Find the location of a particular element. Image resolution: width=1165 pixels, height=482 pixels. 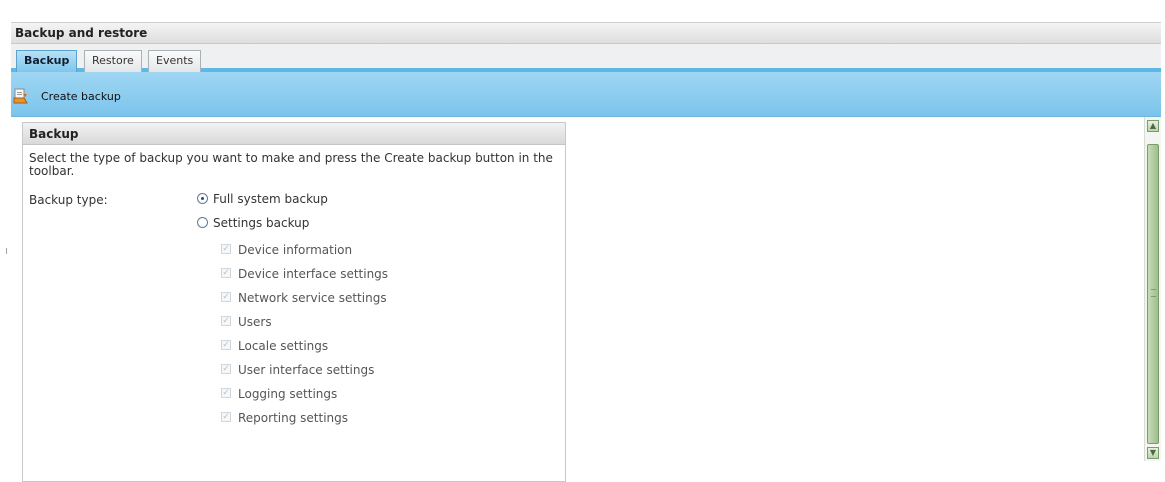

radio-selected-icon is located at coordinates (202, 198).